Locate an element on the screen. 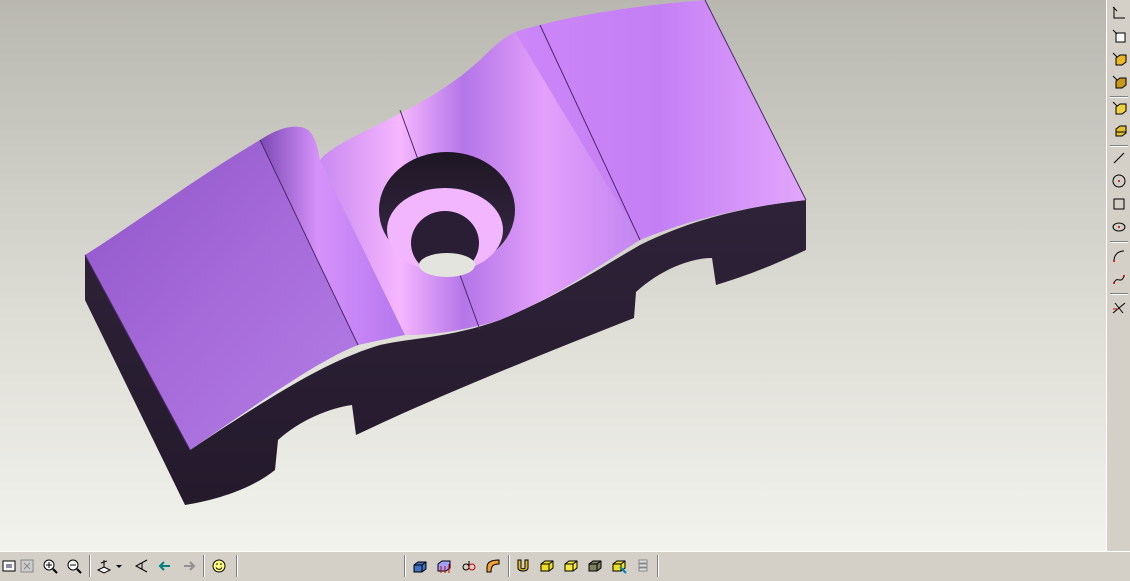 The height and width of the screenshot is (581, 1130). toolbar-btn-round is located at coordinates (493, 566).